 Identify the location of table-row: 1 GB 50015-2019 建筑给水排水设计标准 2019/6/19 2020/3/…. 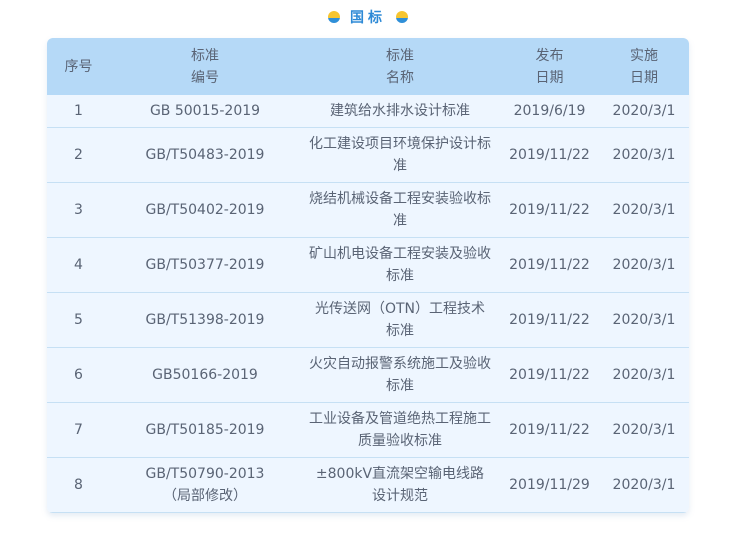
(368, 111).